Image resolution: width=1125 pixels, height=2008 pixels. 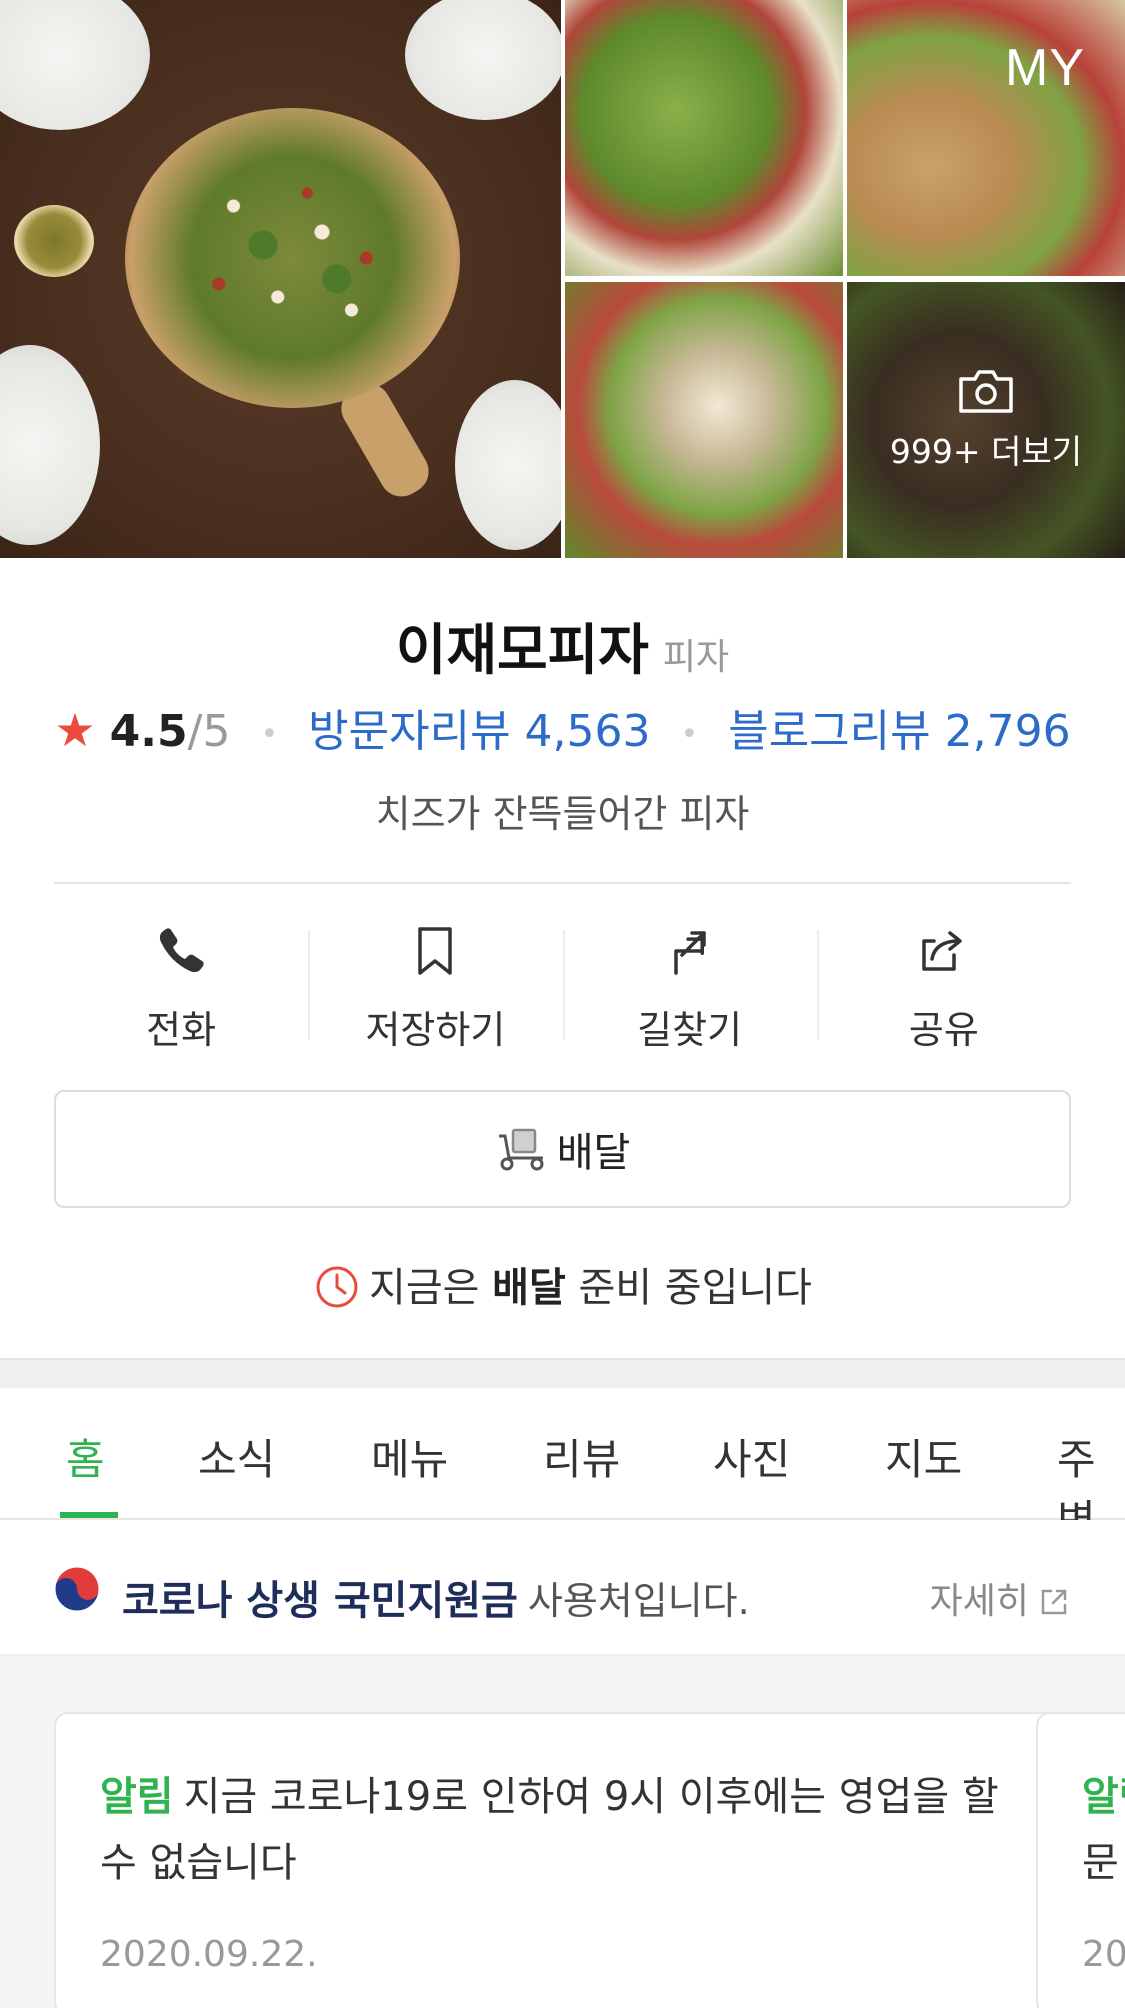 I want to click on place-category: 피자, so click(x=696, y=657).